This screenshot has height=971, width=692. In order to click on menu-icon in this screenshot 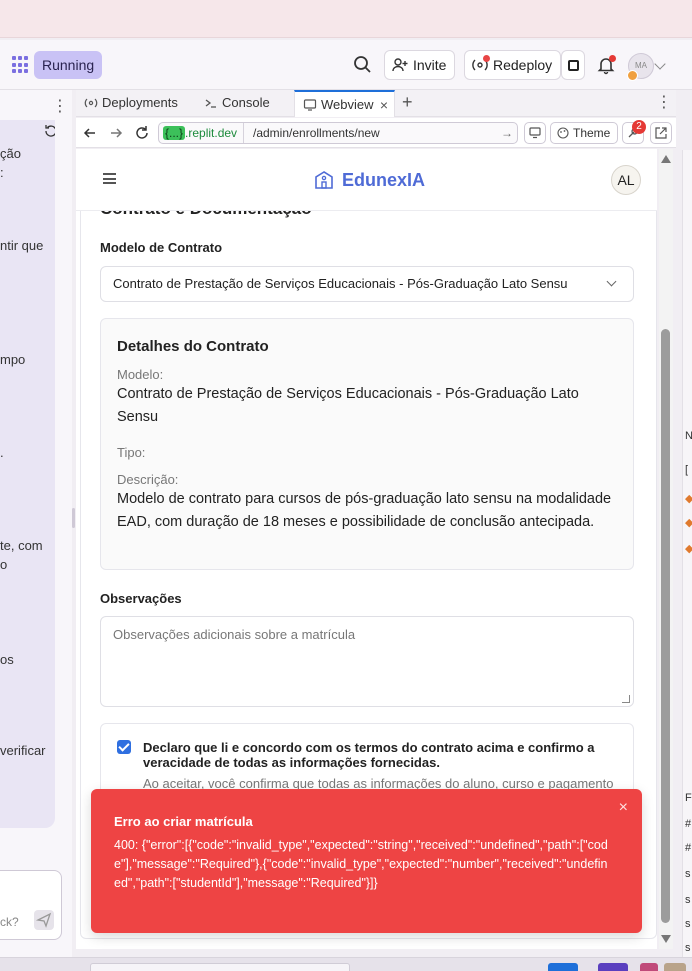, I will do `click(109, 178)`.